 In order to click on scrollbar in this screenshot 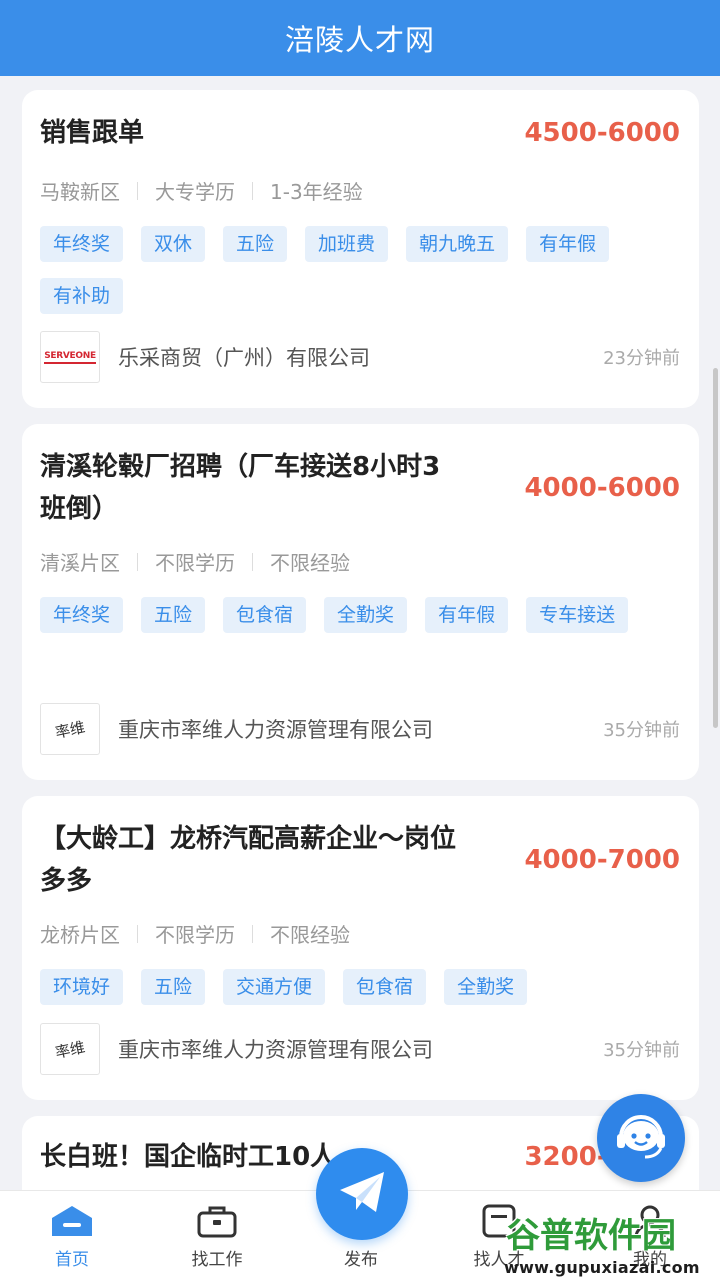, I will do `click(715, 548)`.